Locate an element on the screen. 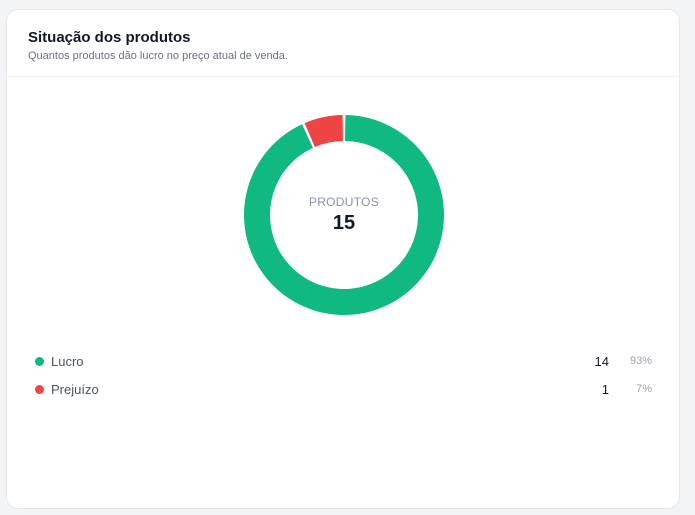 This screenshot has width=695, height=515. legend-dot-lucro-icon is located at coordinates (39, 361).